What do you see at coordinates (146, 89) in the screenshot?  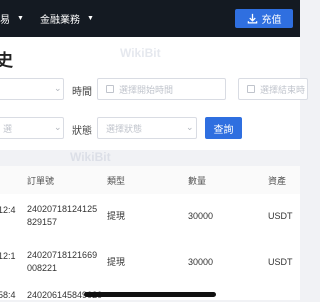 I see `start-time-placeholder: 選擇開始時間` at bounding box center [146, 89].